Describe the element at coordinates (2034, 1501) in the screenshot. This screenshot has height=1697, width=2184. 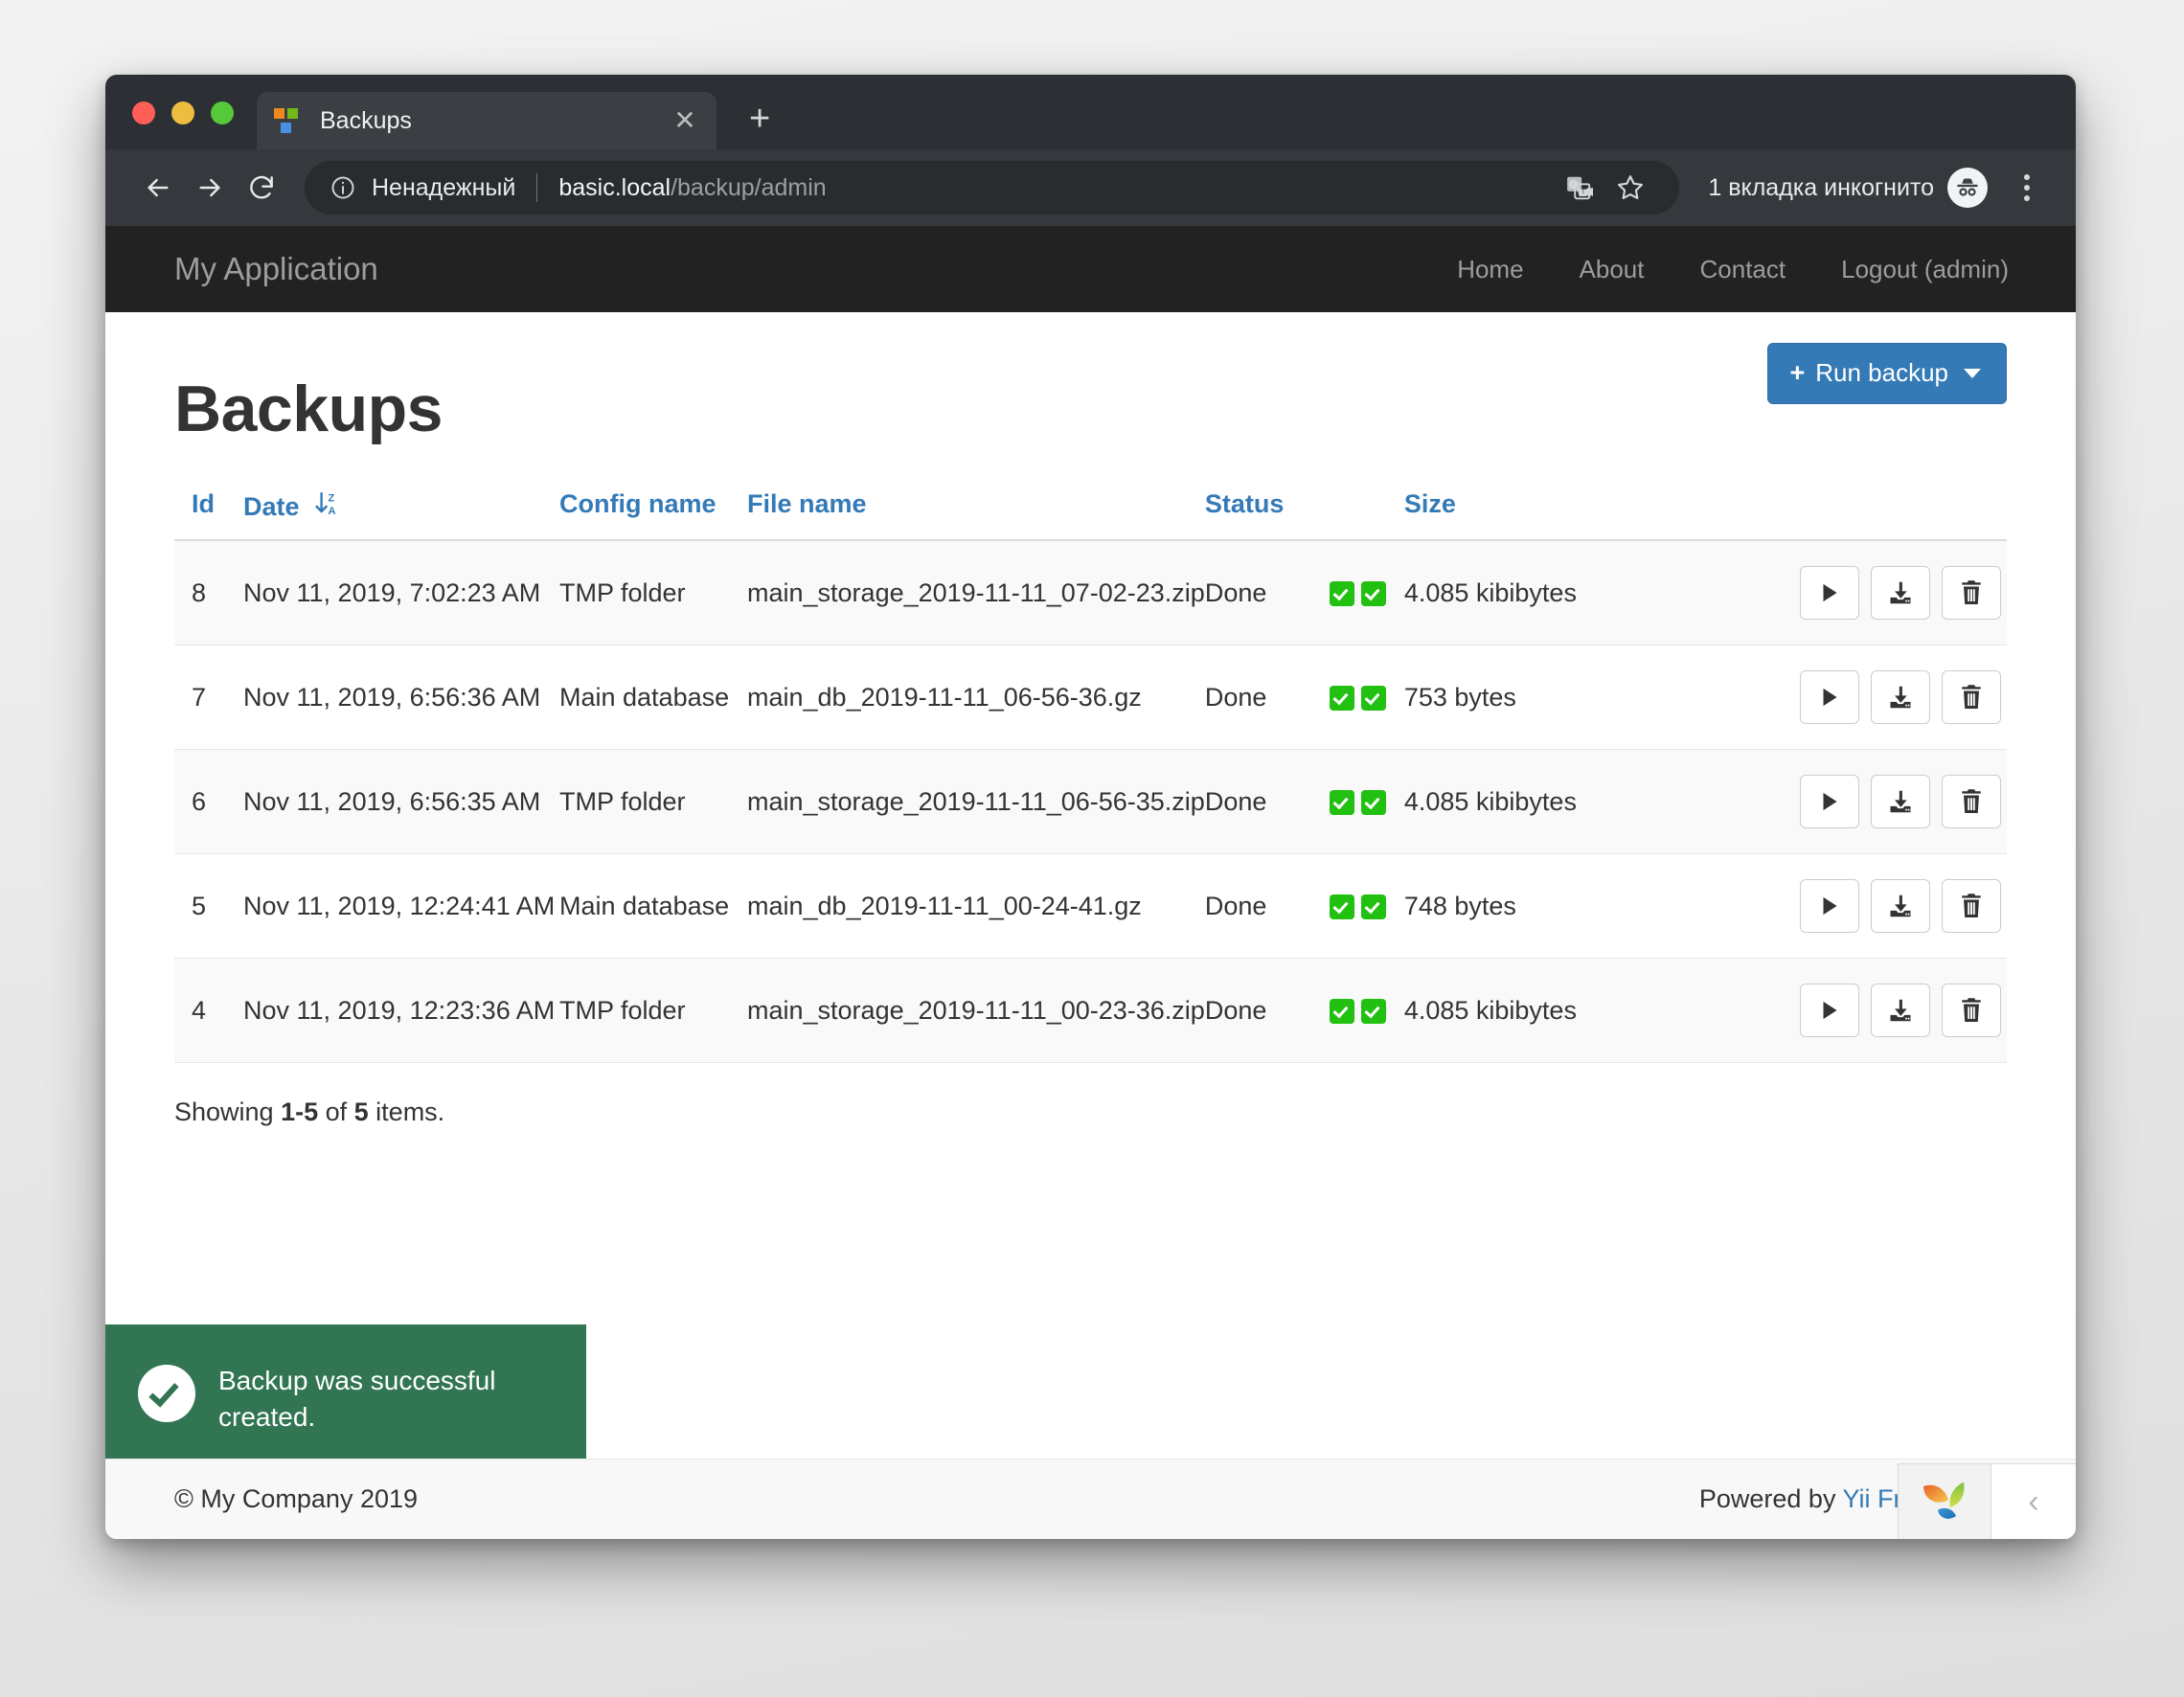
I see `debug-toolbar-collapse-button: ‹` at that location.